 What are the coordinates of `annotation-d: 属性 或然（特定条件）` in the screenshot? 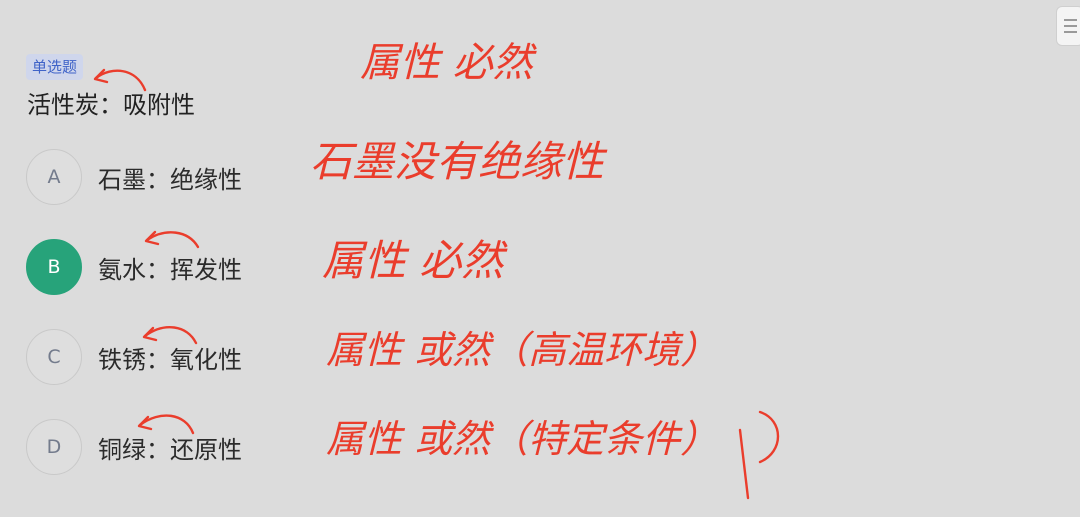 It's located at (522, 439).